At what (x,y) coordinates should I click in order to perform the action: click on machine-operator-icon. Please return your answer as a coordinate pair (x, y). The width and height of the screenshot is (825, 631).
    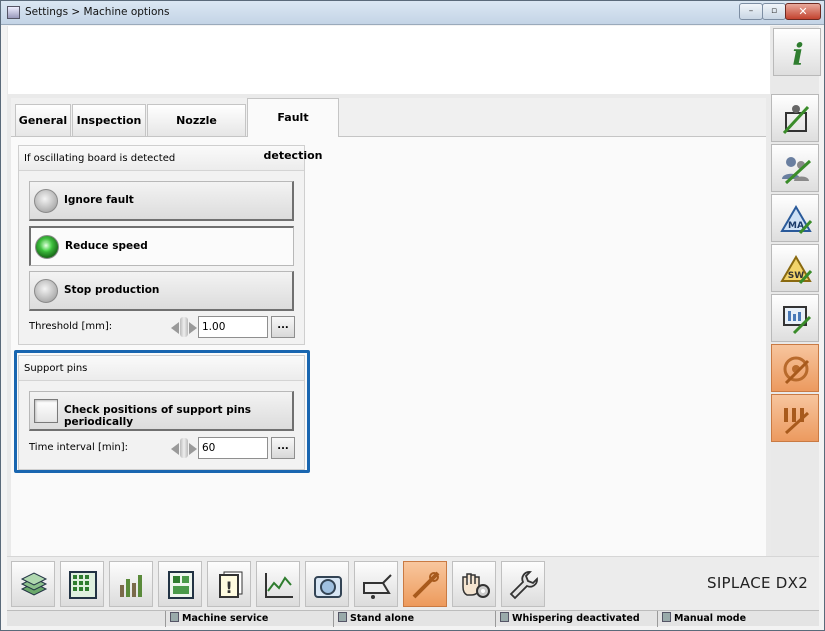
    Looking at the image, I should click on (796, 120).